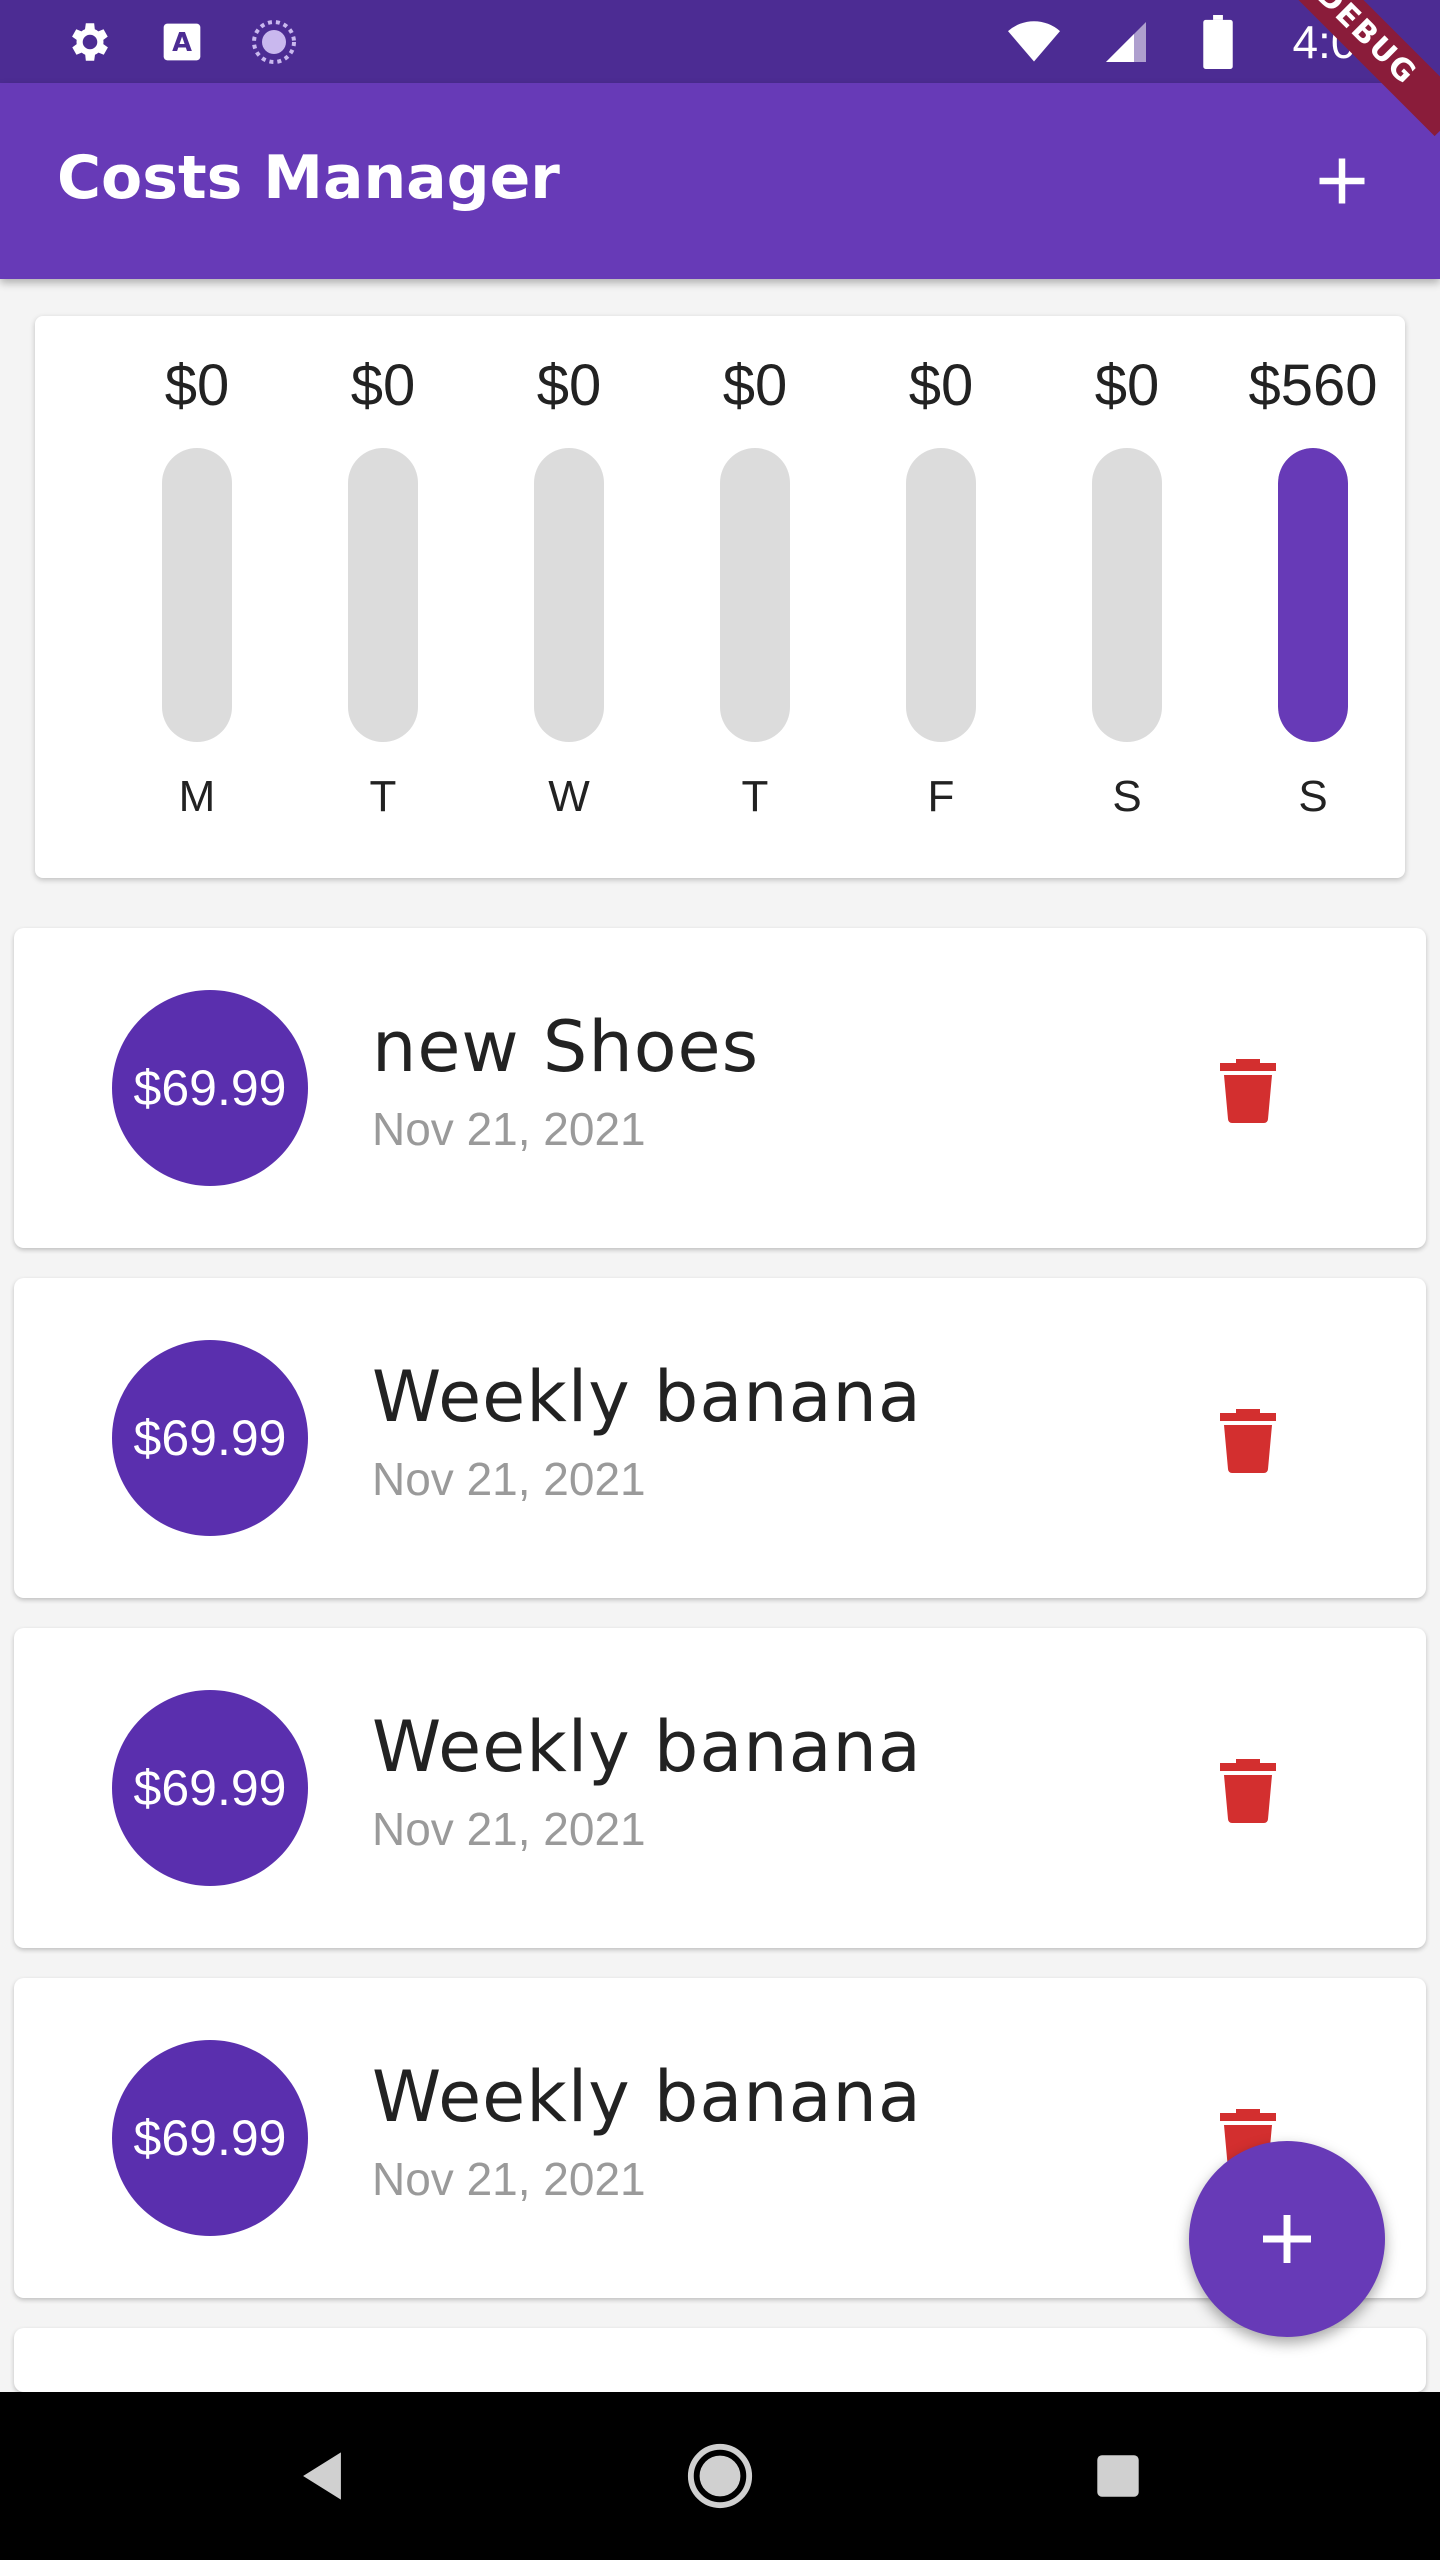 The image size is (1440, 2560). What do you see at coordinates (308, 178) in the screenshot?
I see `page-title: Costs Manager` at bounding box center [308, 178].